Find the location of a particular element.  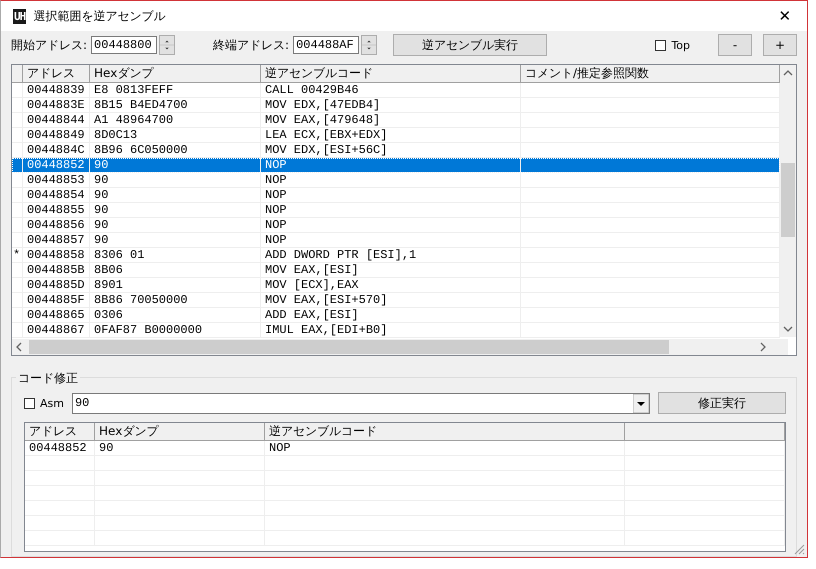

table-cell: MOV EDX,[ESI+56C] is located at coordinates (391, 150).